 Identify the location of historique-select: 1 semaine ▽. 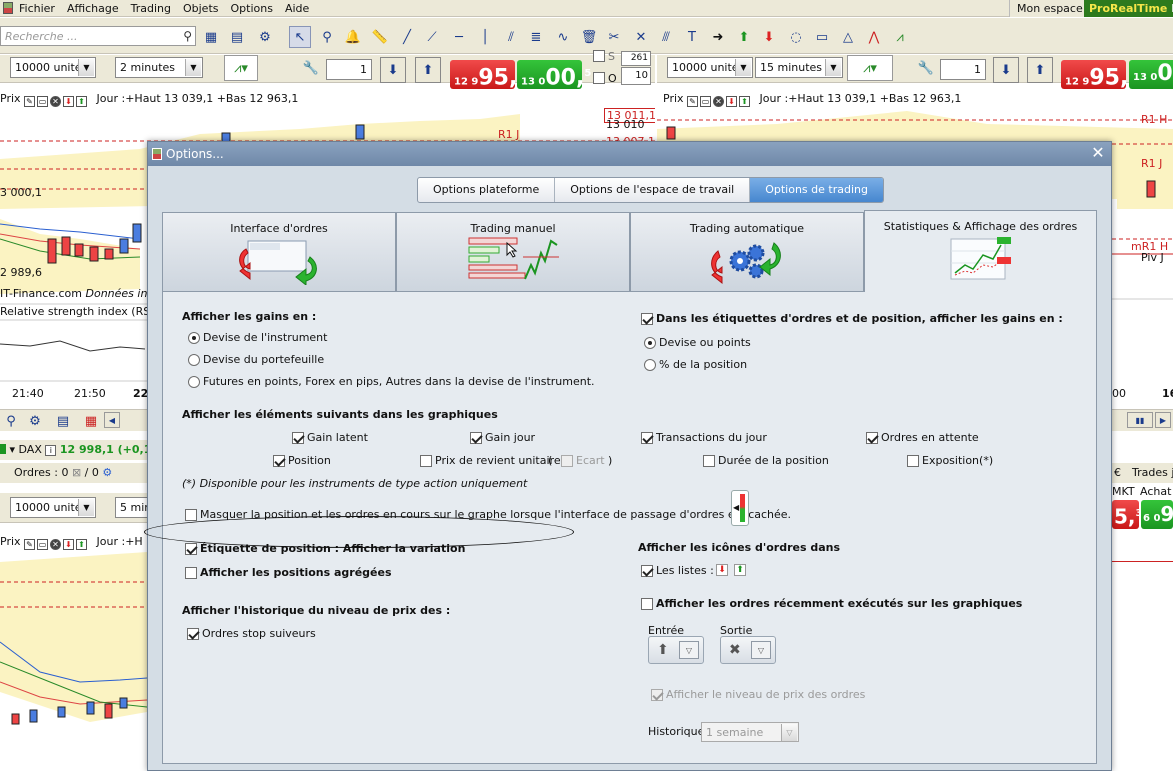
(750, 732).